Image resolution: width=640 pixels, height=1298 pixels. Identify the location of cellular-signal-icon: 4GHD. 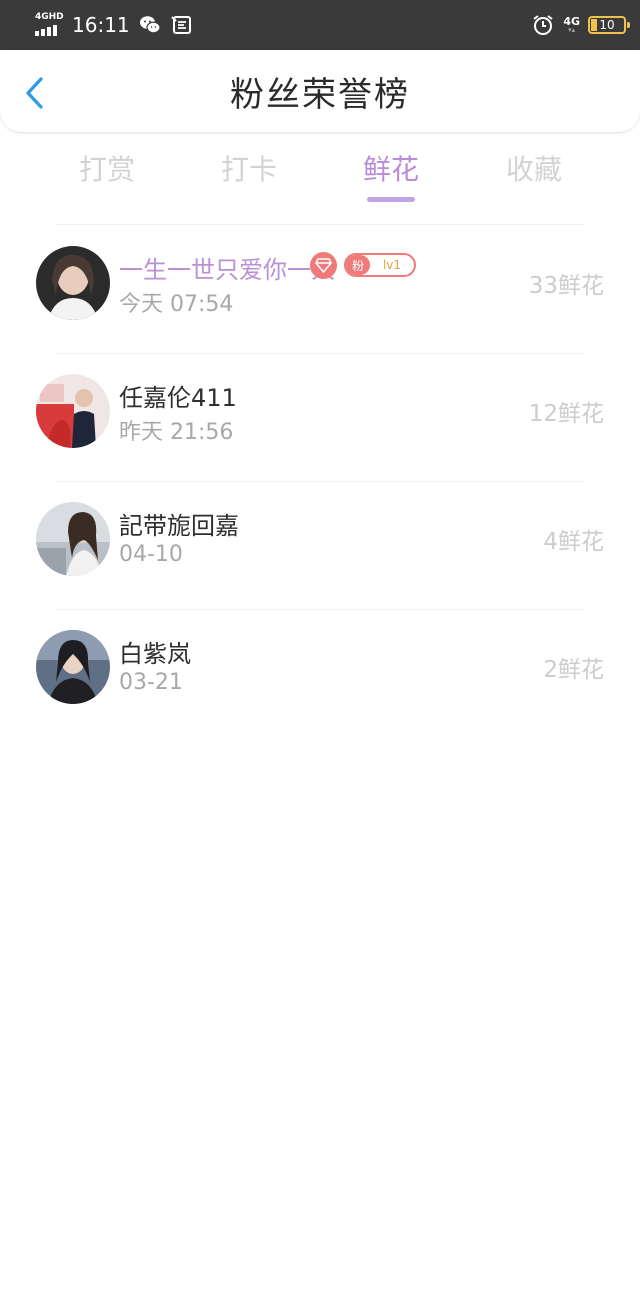
(49, 25).